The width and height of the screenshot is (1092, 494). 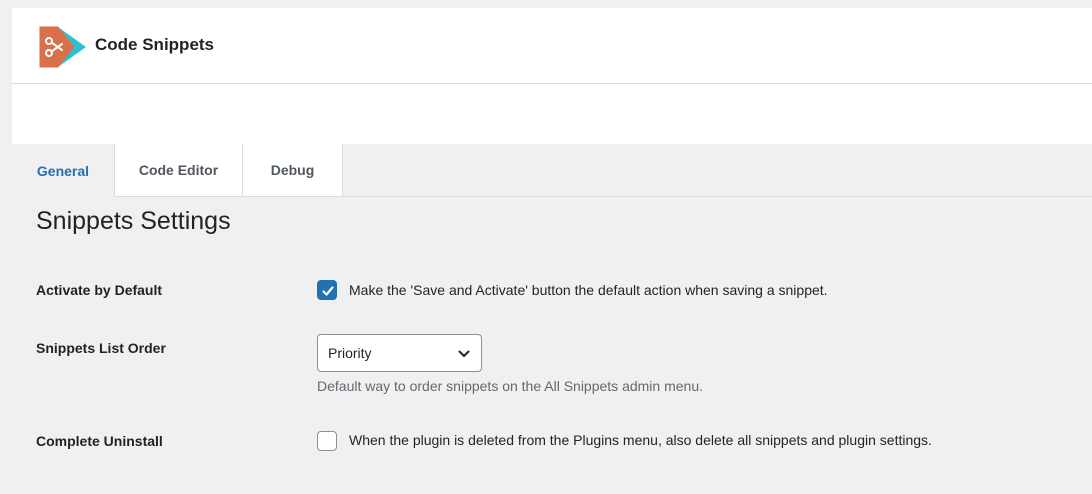 I want to click on scissors-logo-icon, so click(x=62, y=47).